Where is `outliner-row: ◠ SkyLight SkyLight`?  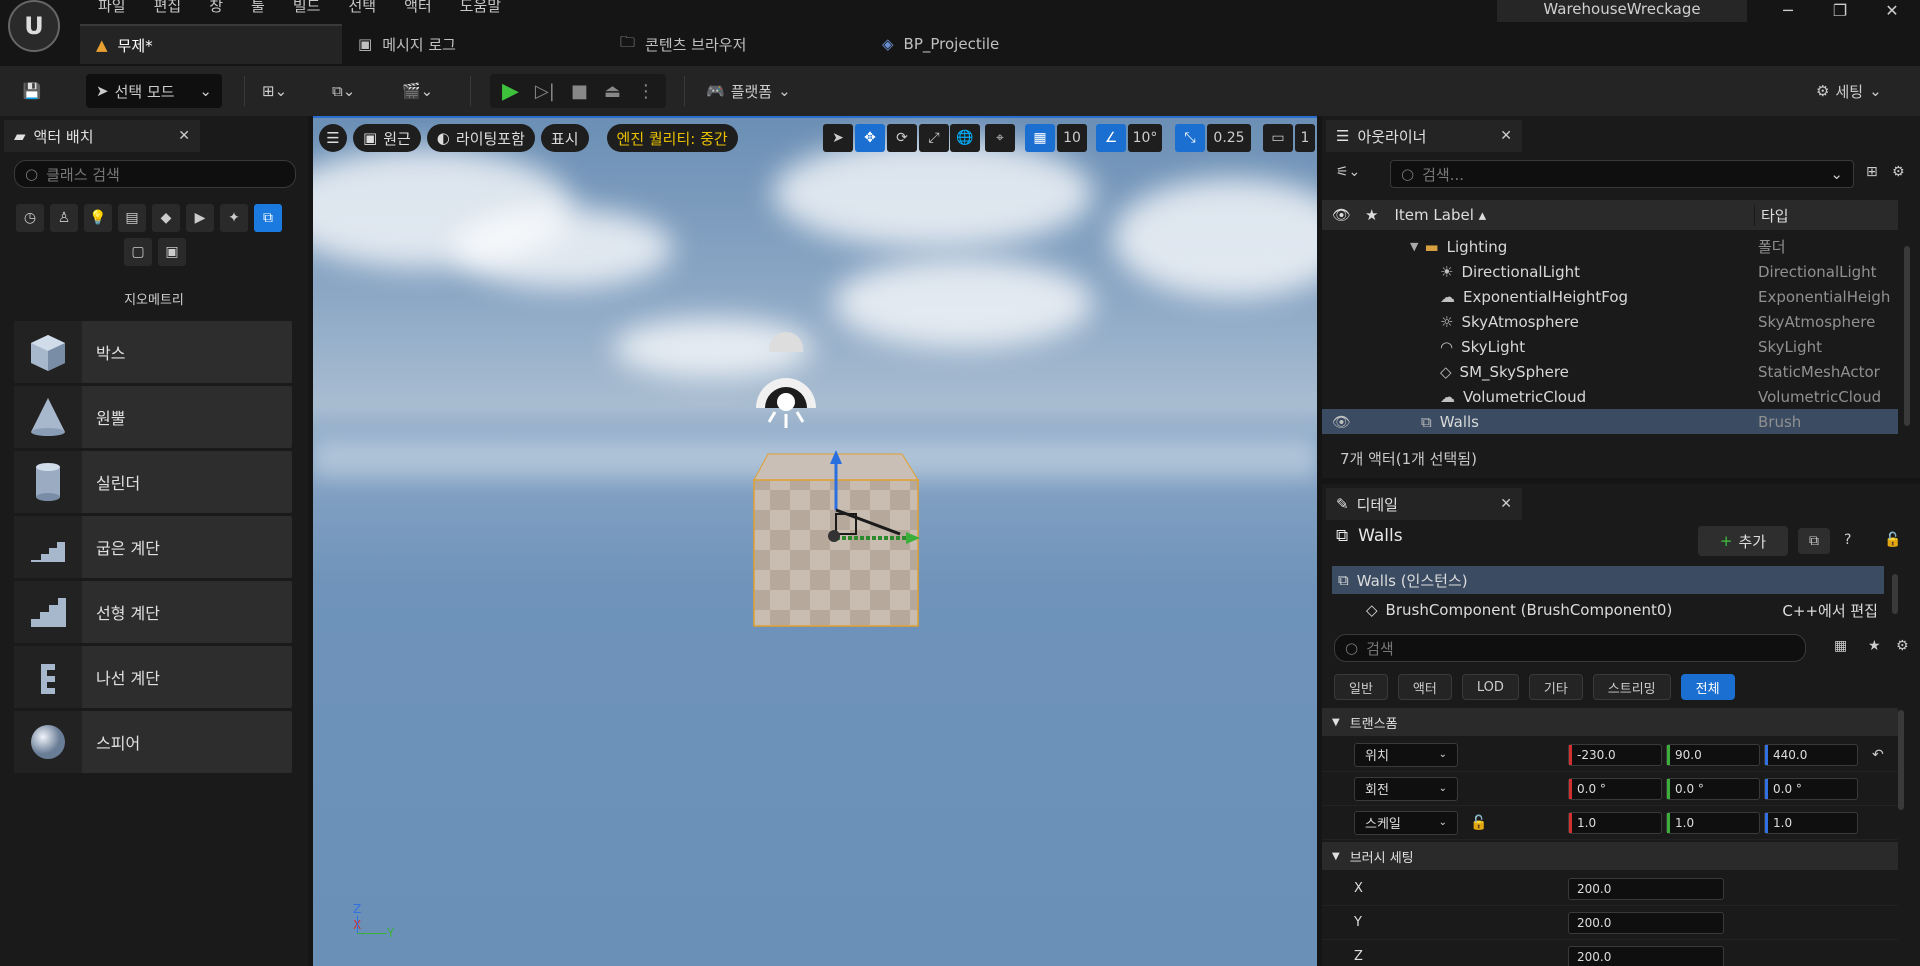
outliner-row: ◠ SkyLight SkyLight is located at coordinates (1610, 346).